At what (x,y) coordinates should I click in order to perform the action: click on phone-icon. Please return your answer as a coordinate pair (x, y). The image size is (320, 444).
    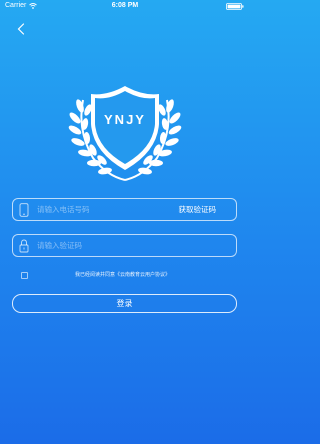
    Looking at the image, I should click on (24, 210).